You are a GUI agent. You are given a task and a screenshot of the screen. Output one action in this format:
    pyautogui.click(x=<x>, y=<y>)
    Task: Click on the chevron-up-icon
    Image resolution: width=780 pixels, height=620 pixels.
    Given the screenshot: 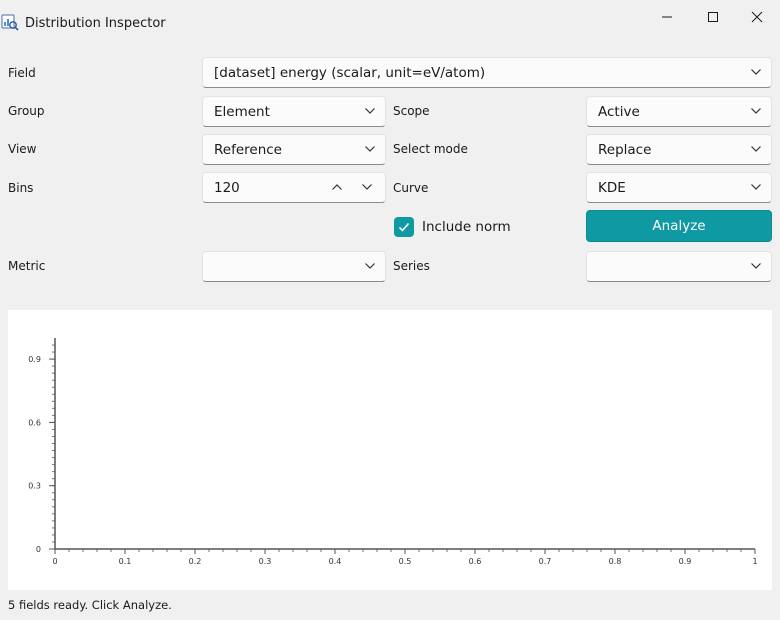 What is the action you would take?
    pyautogui.click(x=337, y=187)
    